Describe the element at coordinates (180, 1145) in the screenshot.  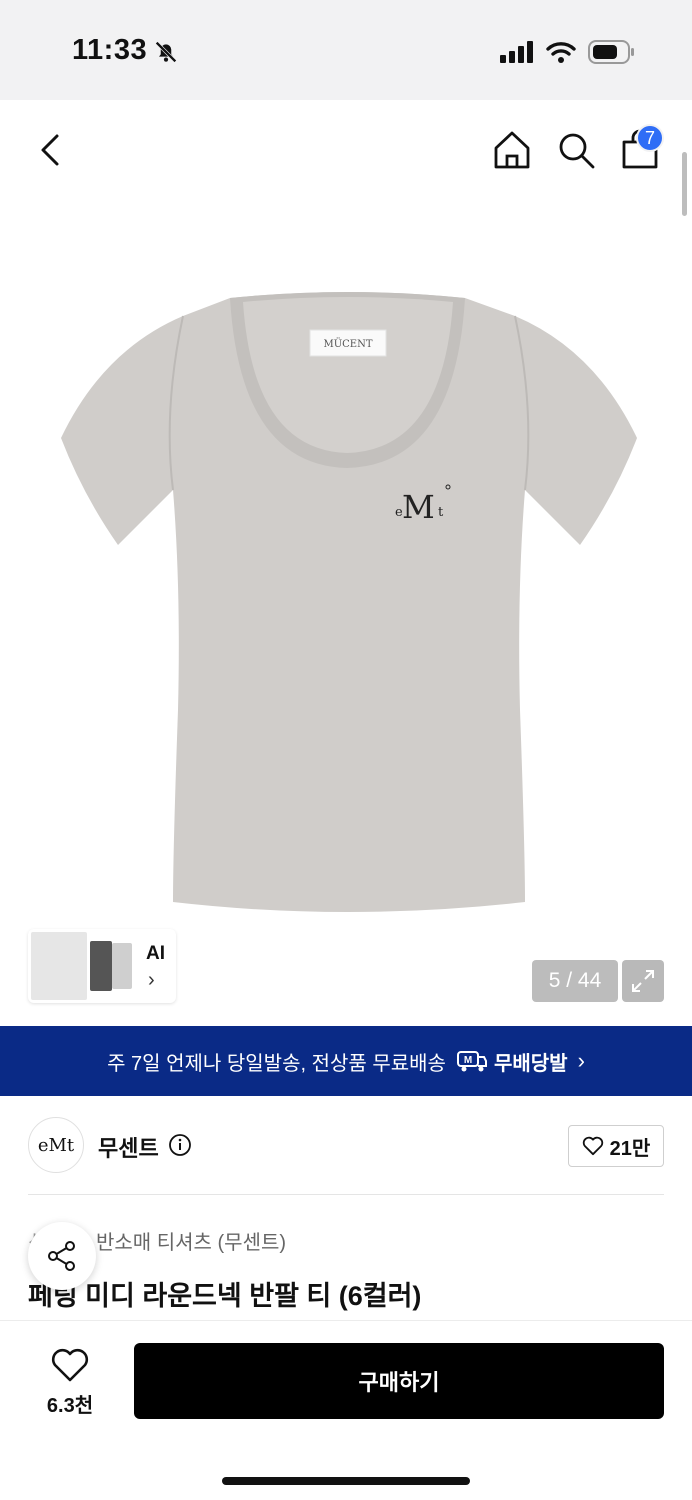
I see `info-icon` at that location.